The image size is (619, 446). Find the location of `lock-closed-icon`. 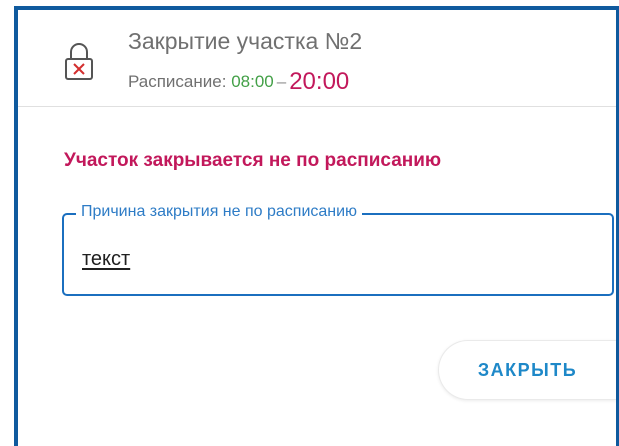

lock-closed-icon is located at coordinates (79, 61).